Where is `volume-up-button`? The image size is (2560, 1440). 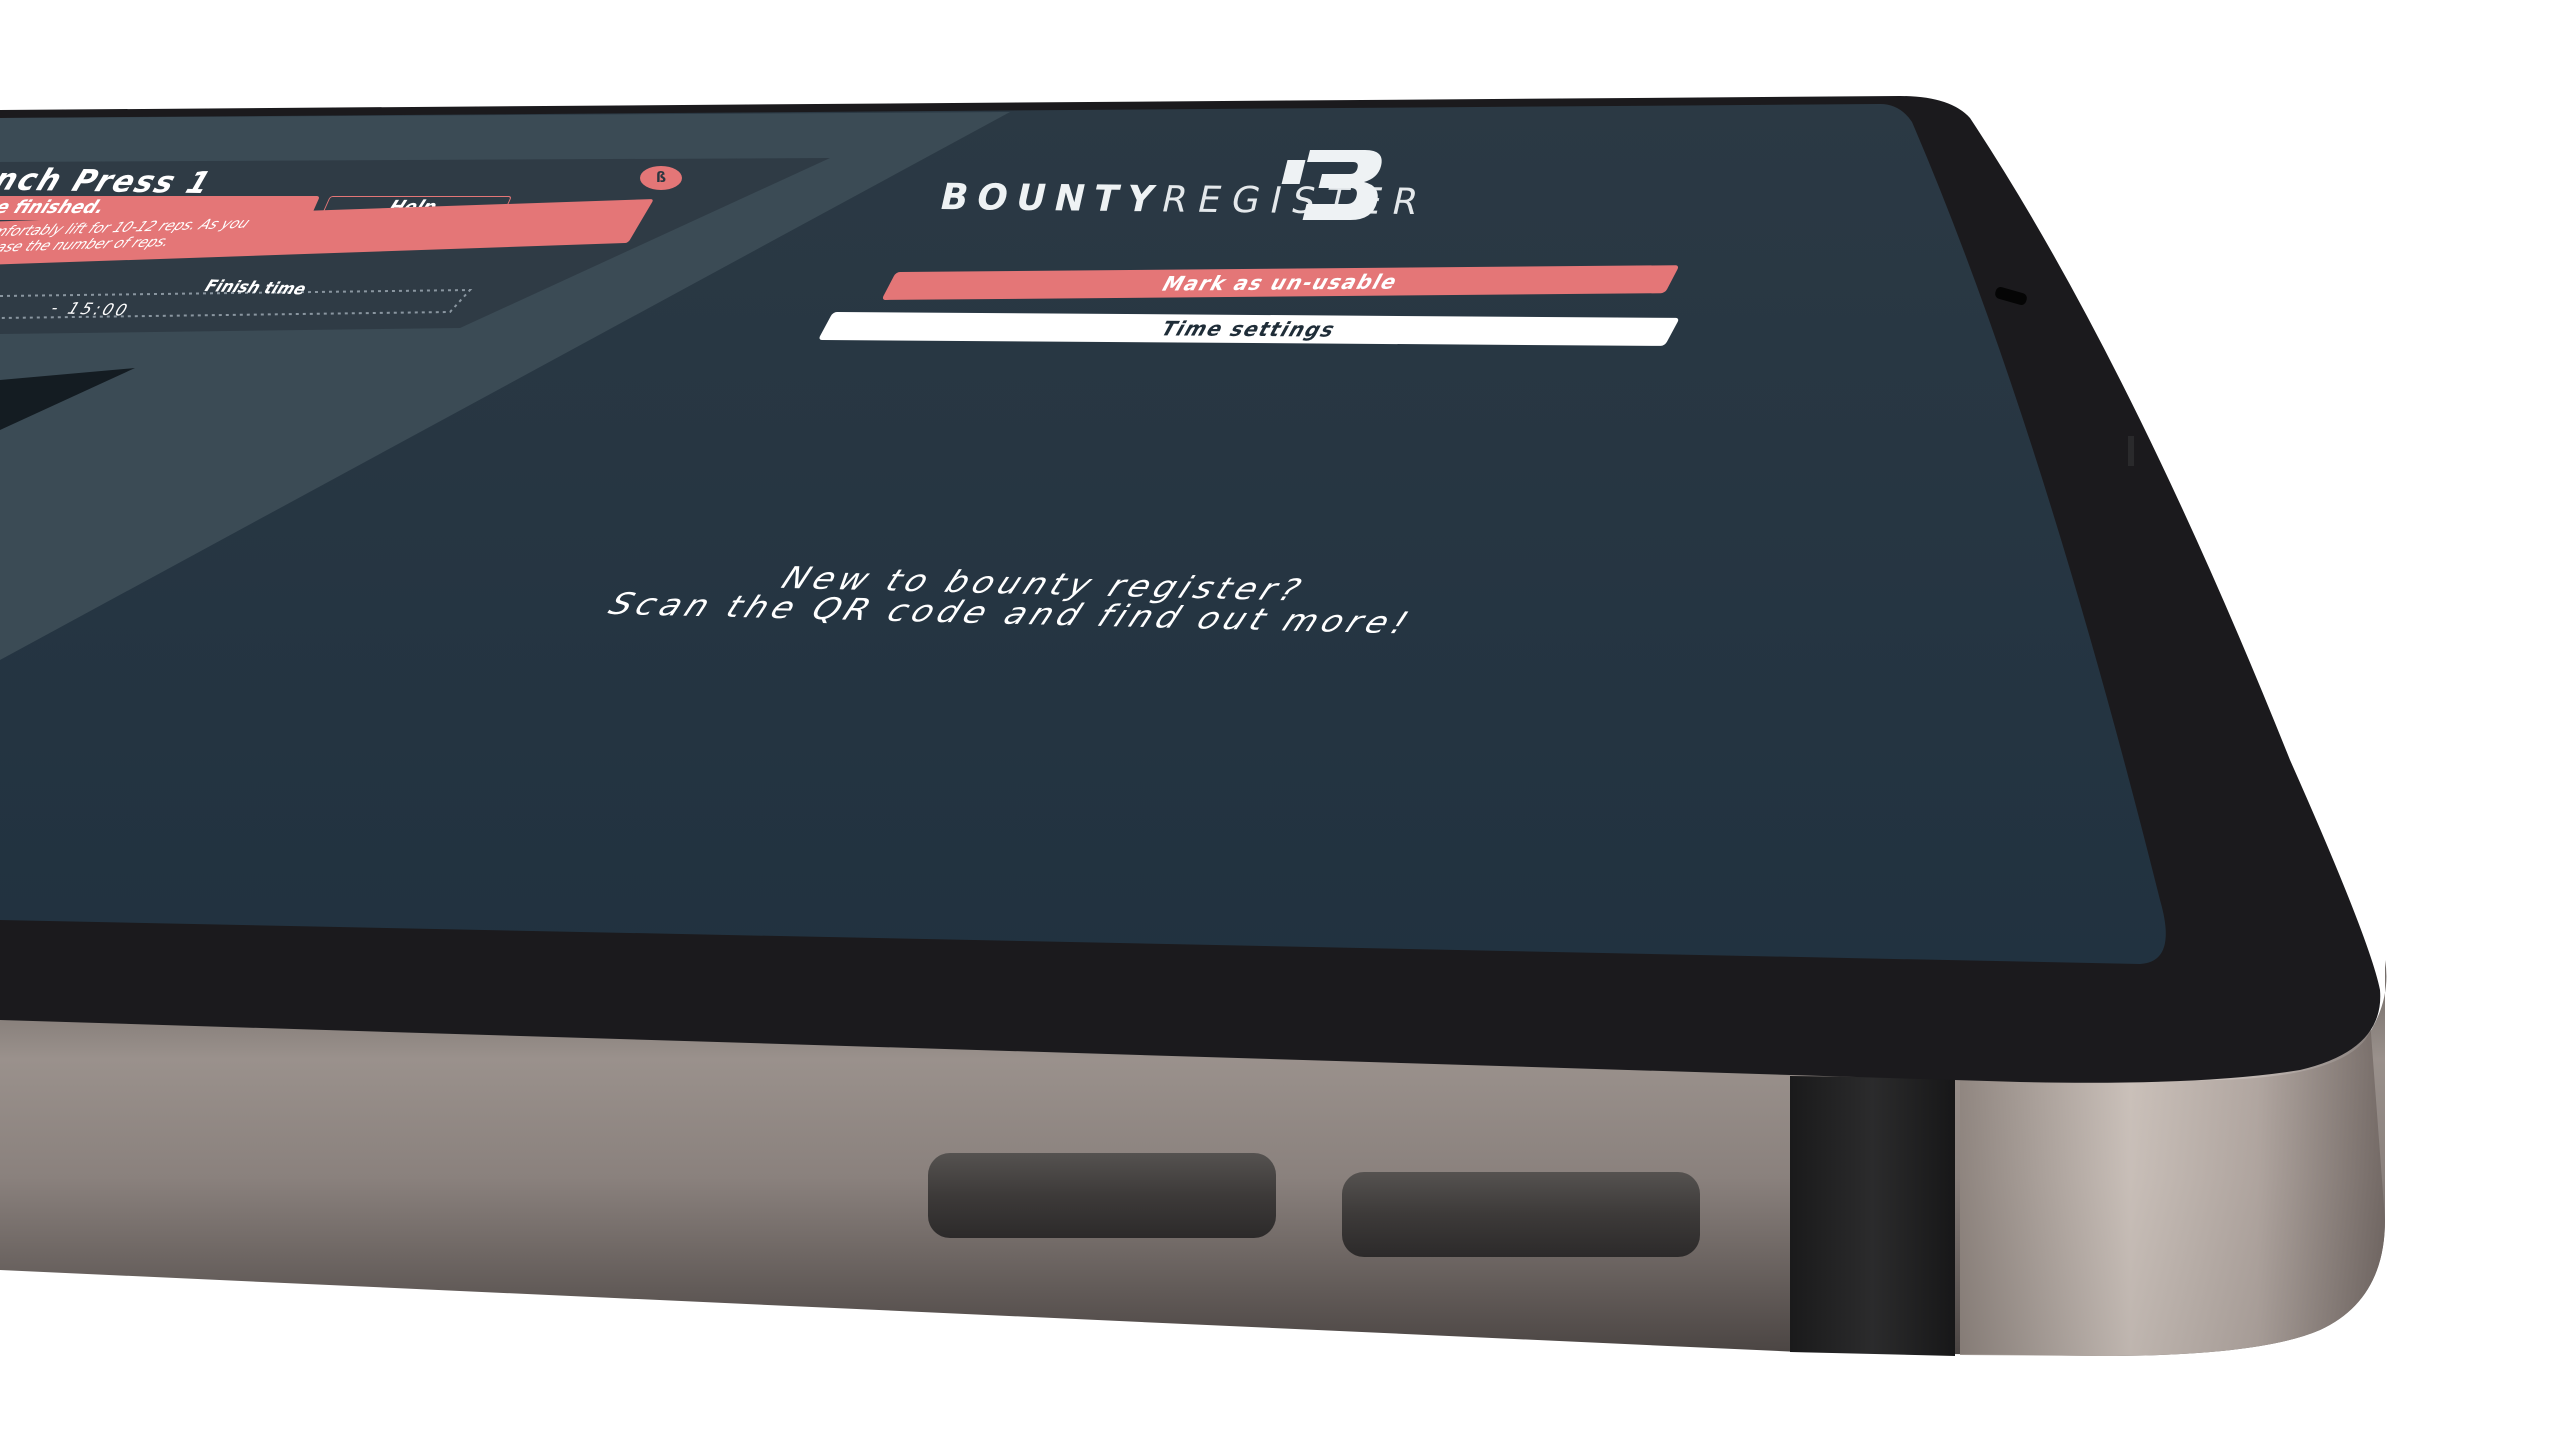 volume-up-button is located at coordinates (1102, 1195).